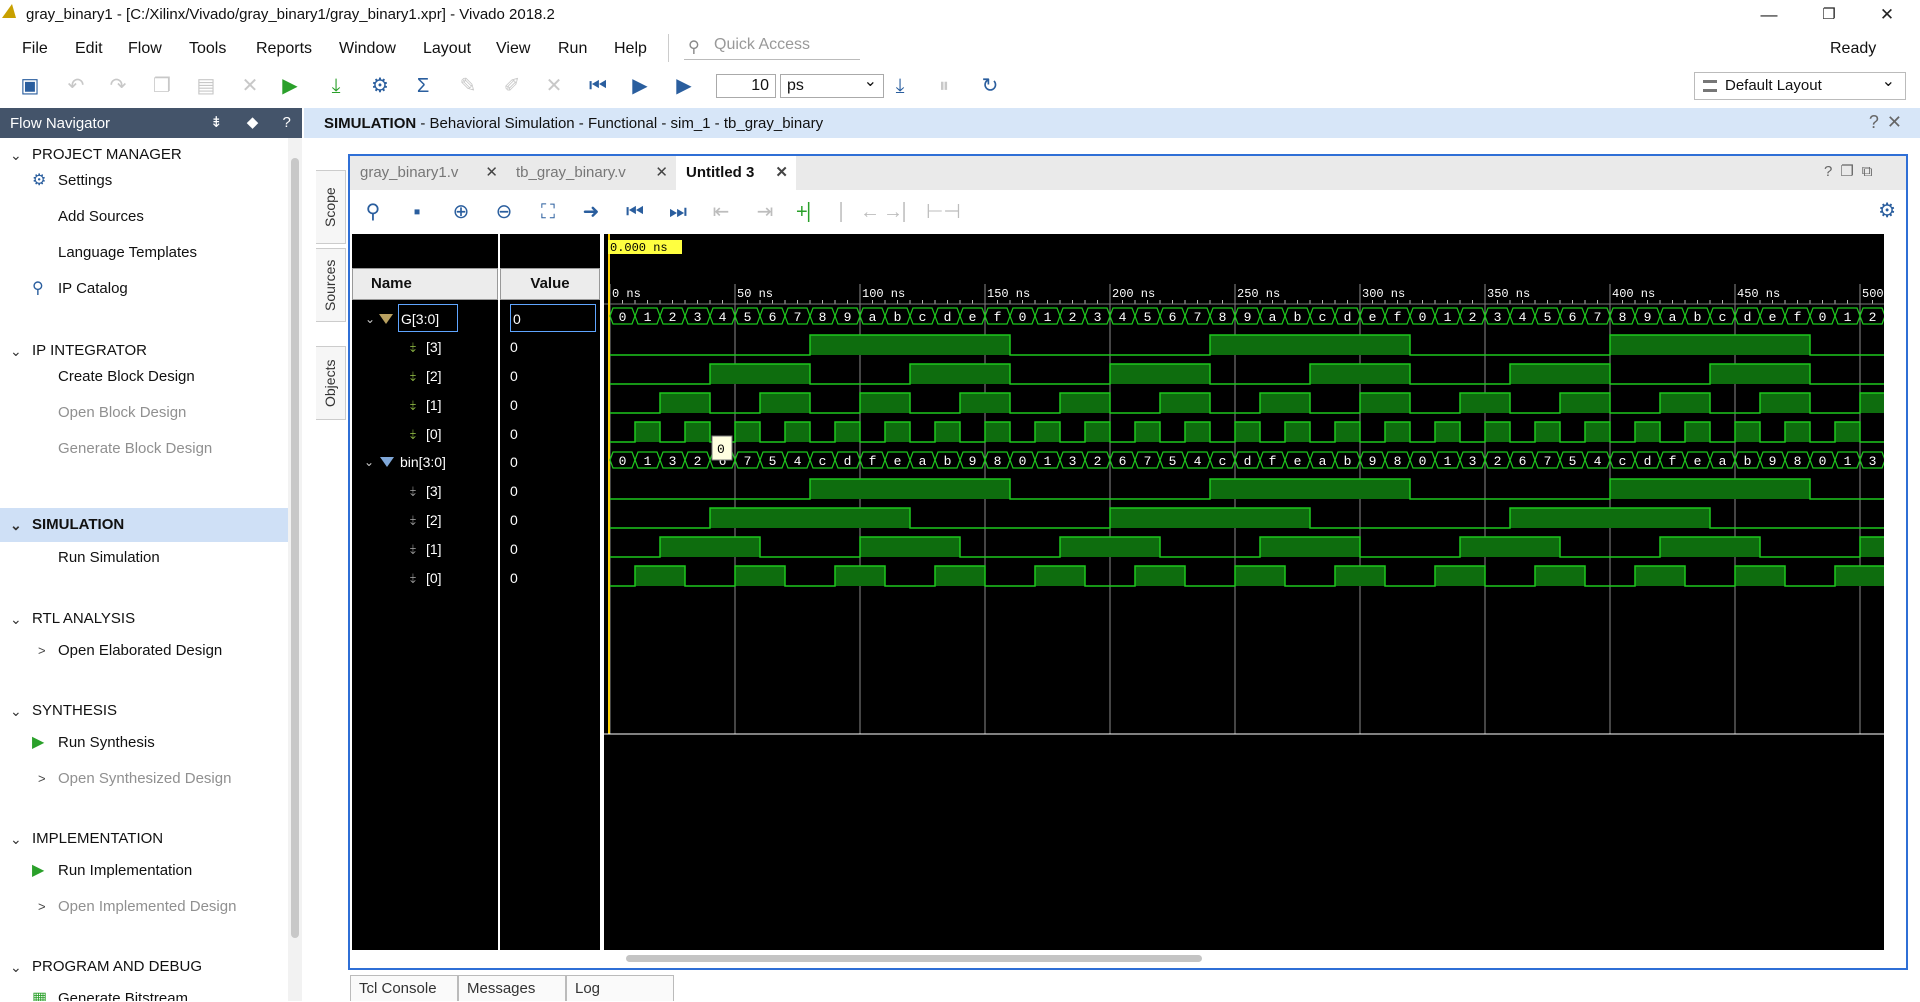 The image size is (1920, 1002). I want to click on menu-file: File, so click(35, 49).